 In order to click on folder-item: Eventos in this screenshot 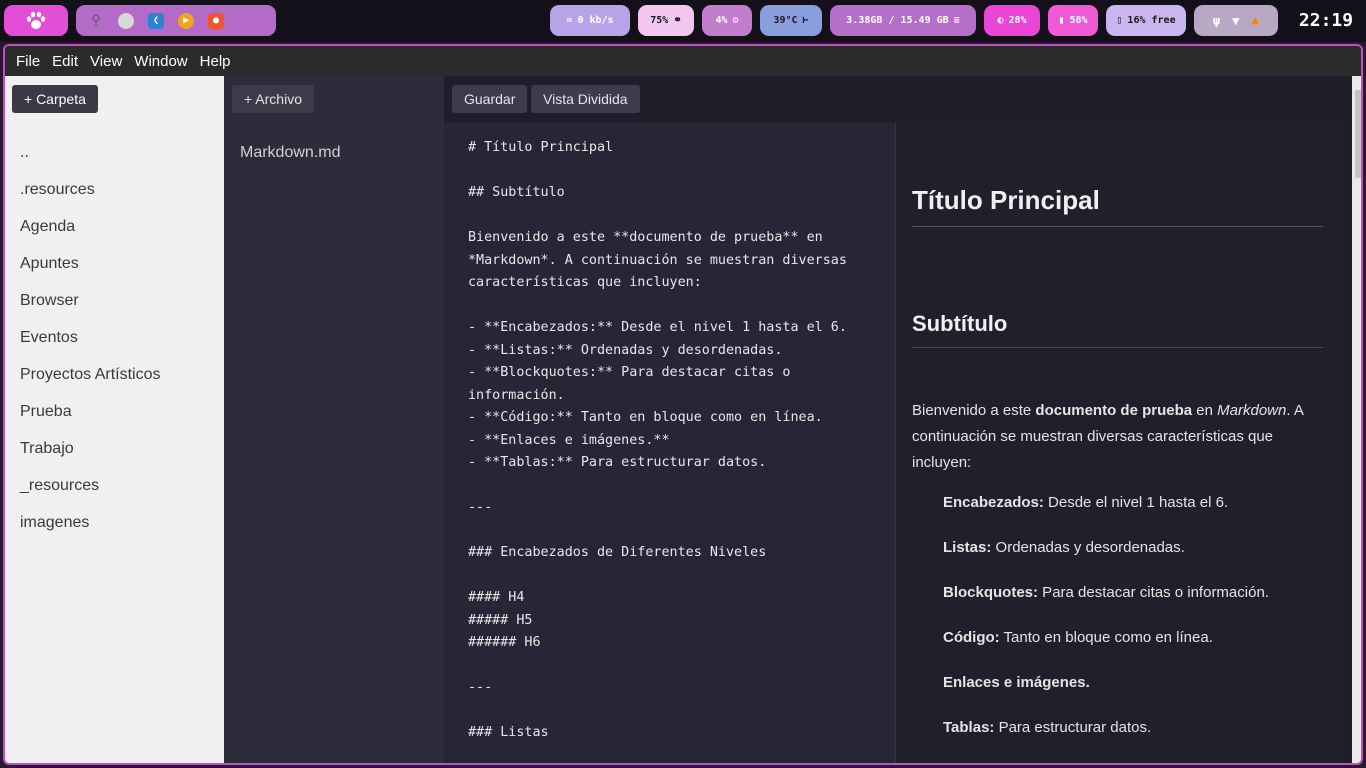, I will do `click(90, 337)`.